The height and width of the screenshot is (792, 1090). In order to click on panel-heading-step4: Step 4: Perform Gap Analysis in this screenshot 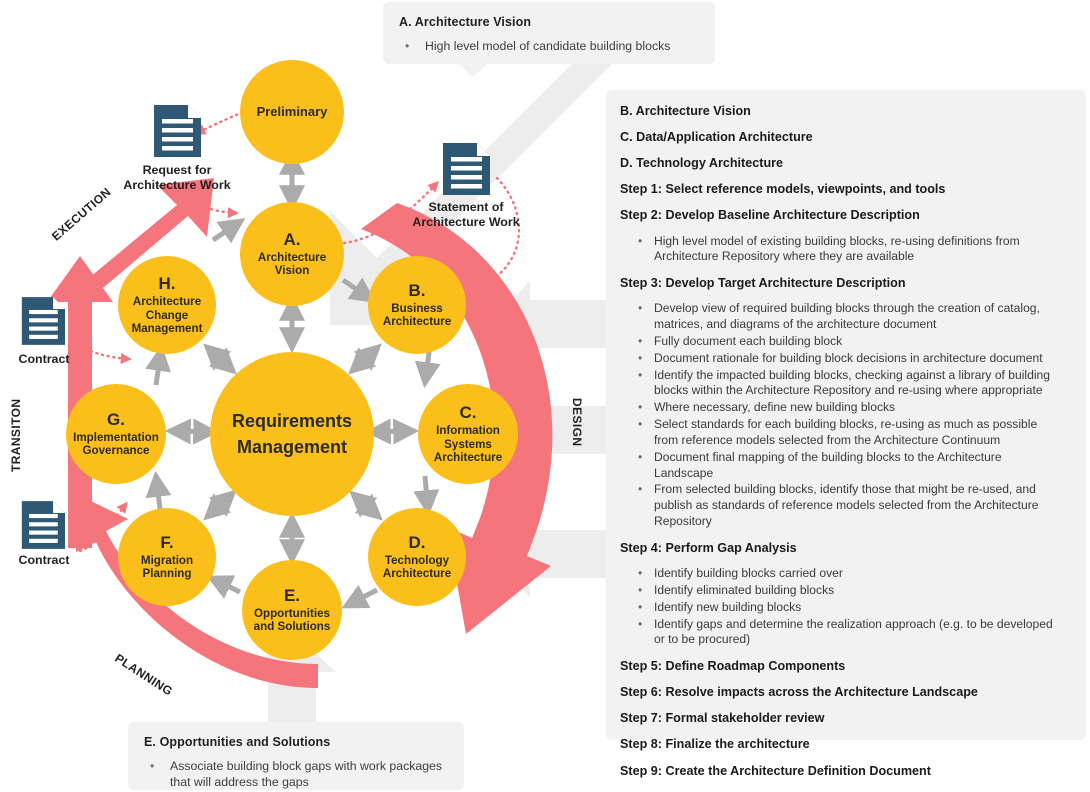, I will do `click(708, 547)`.